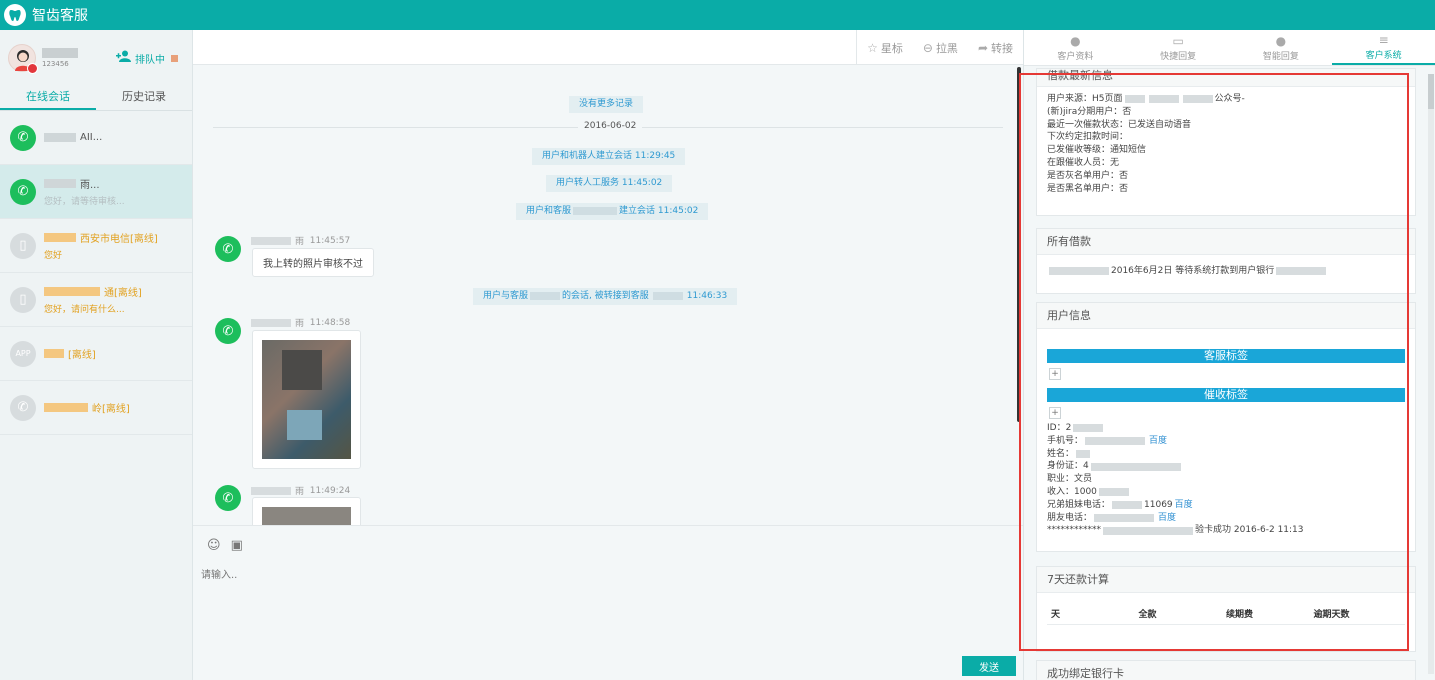 The height and width of the screenshot is (680, 1435). What do you see at coordinates (1178, 40) in the screenshot?
I see `chat-icon: ▭` at bounding box center [1178, 40].